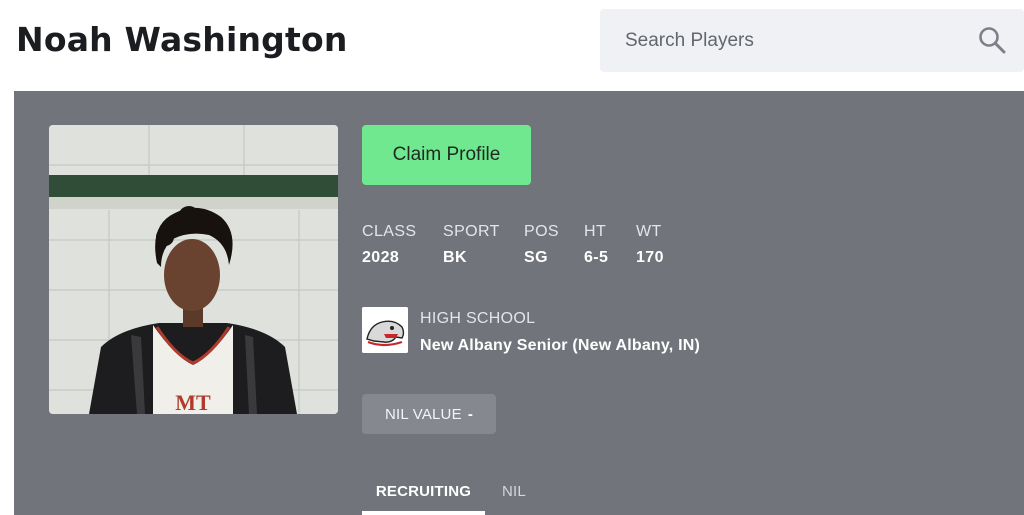 The width and height of the screenshot is (1024, 515). I want to click on nil-value-badge: NIL VALUE -, so click(429, 414).